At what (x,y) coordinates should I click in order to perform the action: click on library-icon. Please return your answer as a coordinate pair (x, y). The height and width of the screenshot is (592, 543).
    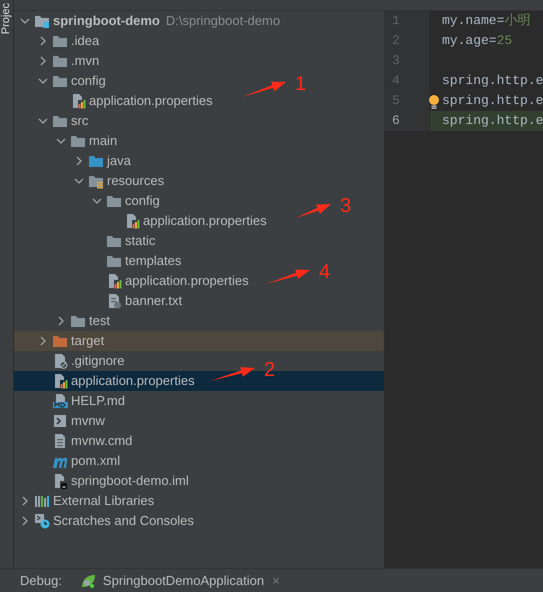
    Looking at the image, I should click on (42, 501).